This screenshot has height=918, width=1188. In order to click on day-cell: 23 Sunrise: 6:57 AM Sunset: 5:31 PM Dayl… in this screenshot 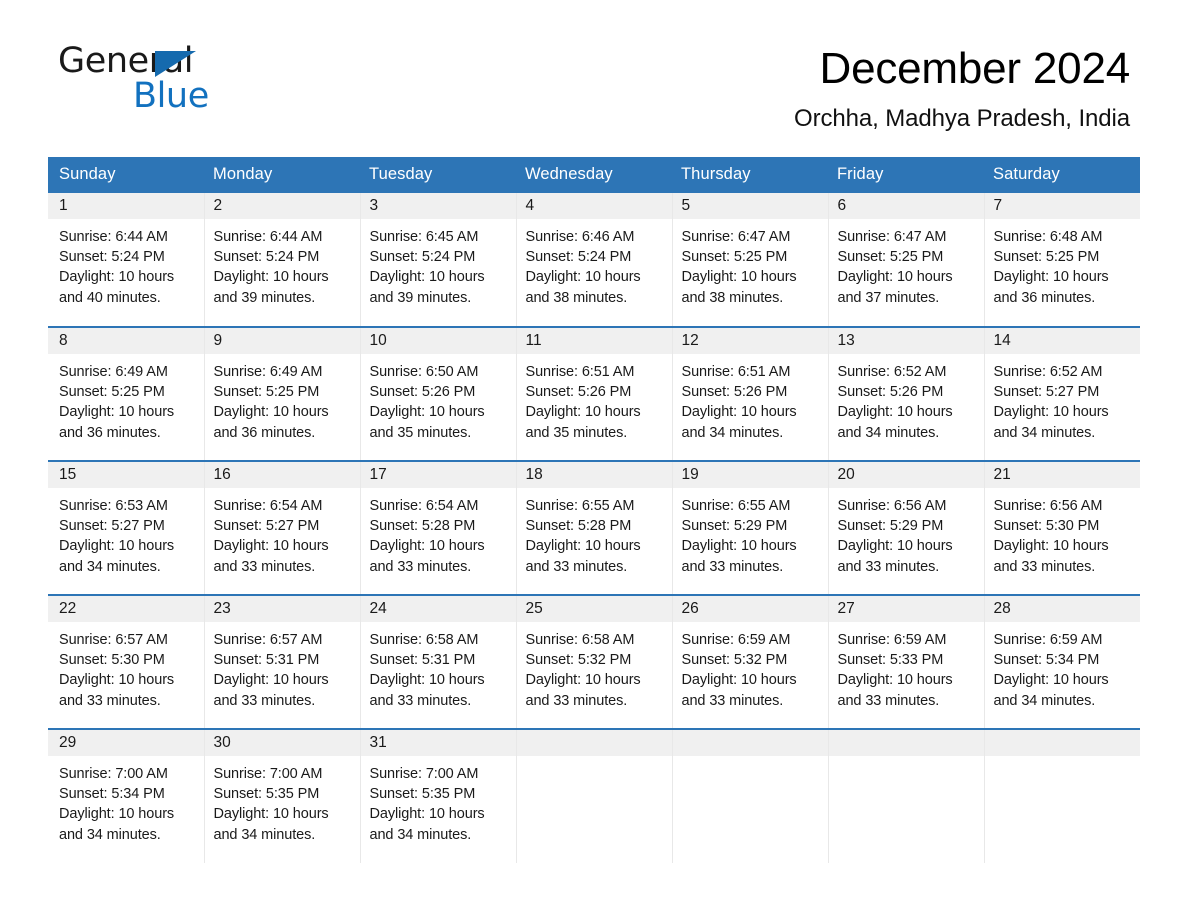, I will do `click(282, 661)`.